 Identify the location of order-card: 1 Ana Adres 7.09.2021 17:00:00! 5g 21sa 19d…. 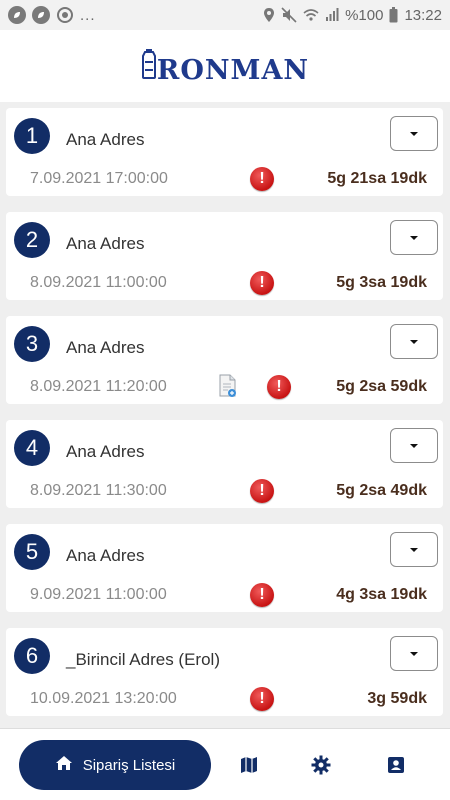
(224, 152).